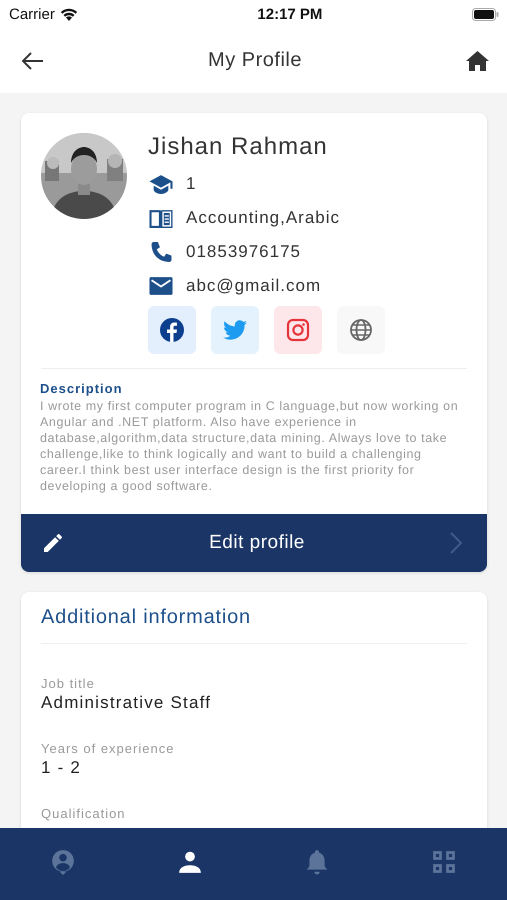 This screenshot has height=900, width=507. Describe the element at coordinates (32, 14) in the screenshot. I see `carrier-name: Carrier` at that location.